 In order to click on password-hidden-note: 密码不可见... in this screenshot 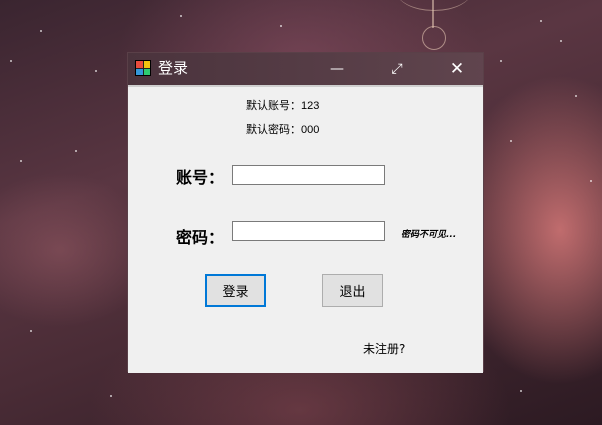, I will do `click(429, 235)`.